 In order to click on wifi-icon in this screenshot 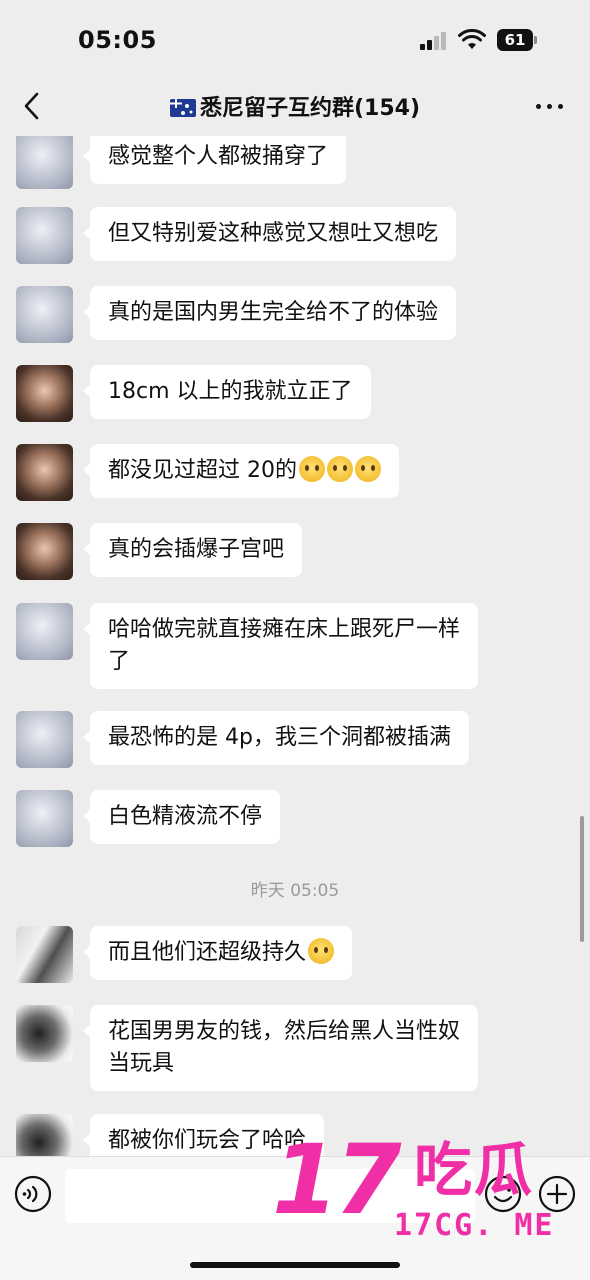, I will do `click(472, 39)`.